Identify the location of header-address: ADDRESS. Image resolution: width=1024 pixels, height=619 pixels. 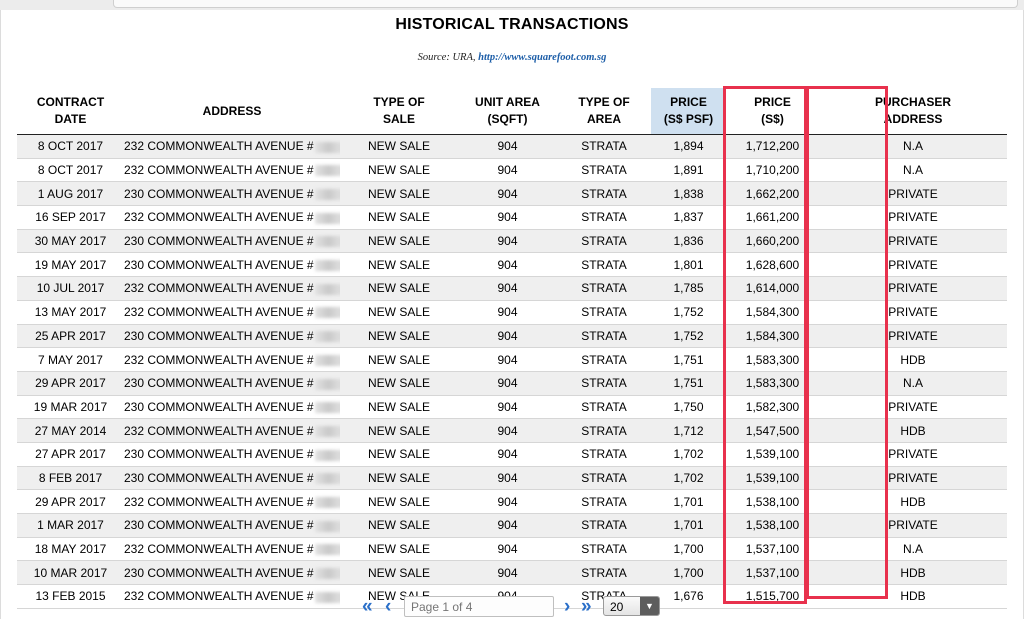
(232, 111).